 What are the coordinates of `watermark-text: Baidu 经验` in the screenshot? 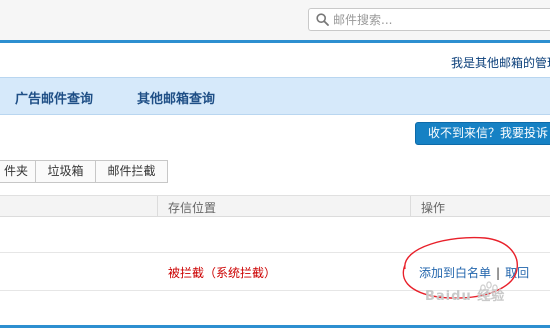 It's located at (465, 296).